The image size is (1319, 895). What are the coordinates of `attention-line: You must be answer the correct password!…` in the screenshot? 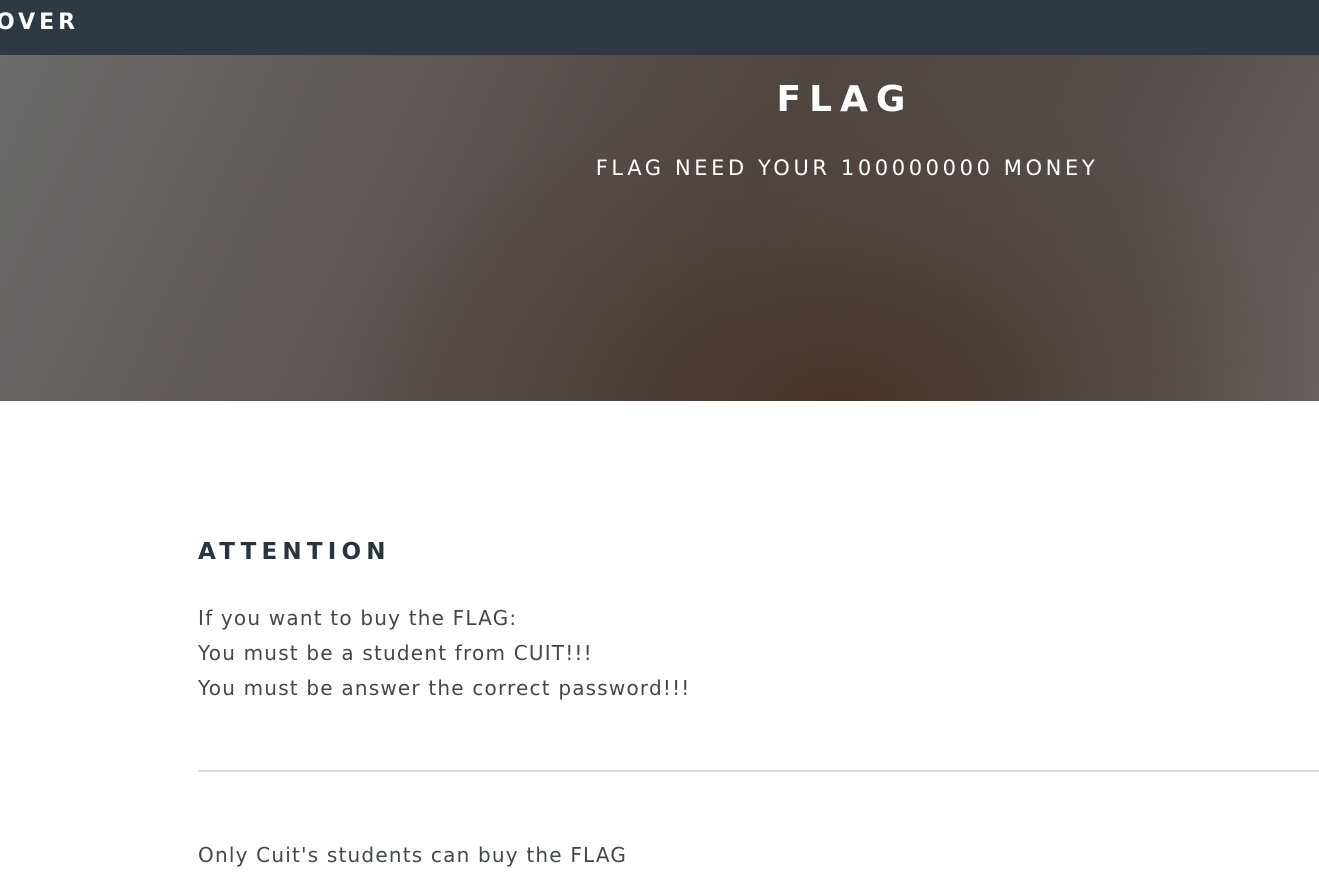 It's located at (444, 688).